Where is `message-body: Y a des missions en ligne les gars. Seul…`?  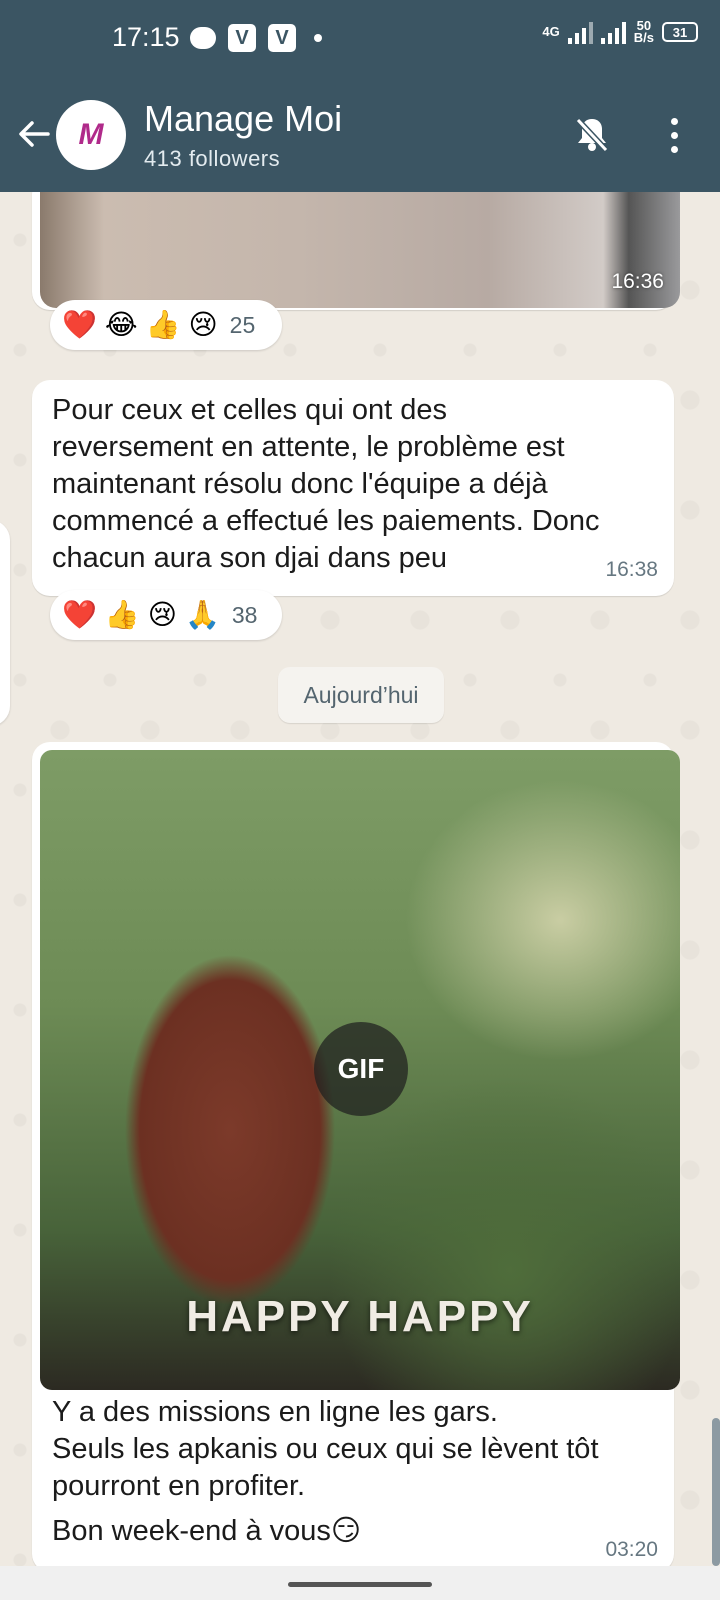
message-body: Y a des missions en ligne les gars. Seul… is located at coordinates (325, 1472).